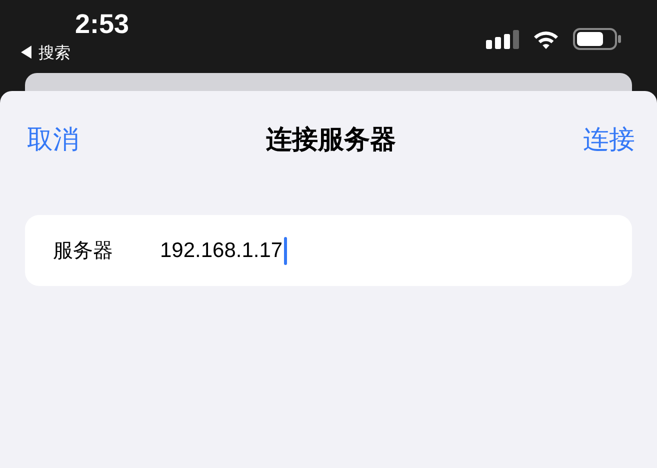  What do you see at coordinates (502, 39) in the screenshot?
I see `signal-icon` at bounding box center [502, 39].